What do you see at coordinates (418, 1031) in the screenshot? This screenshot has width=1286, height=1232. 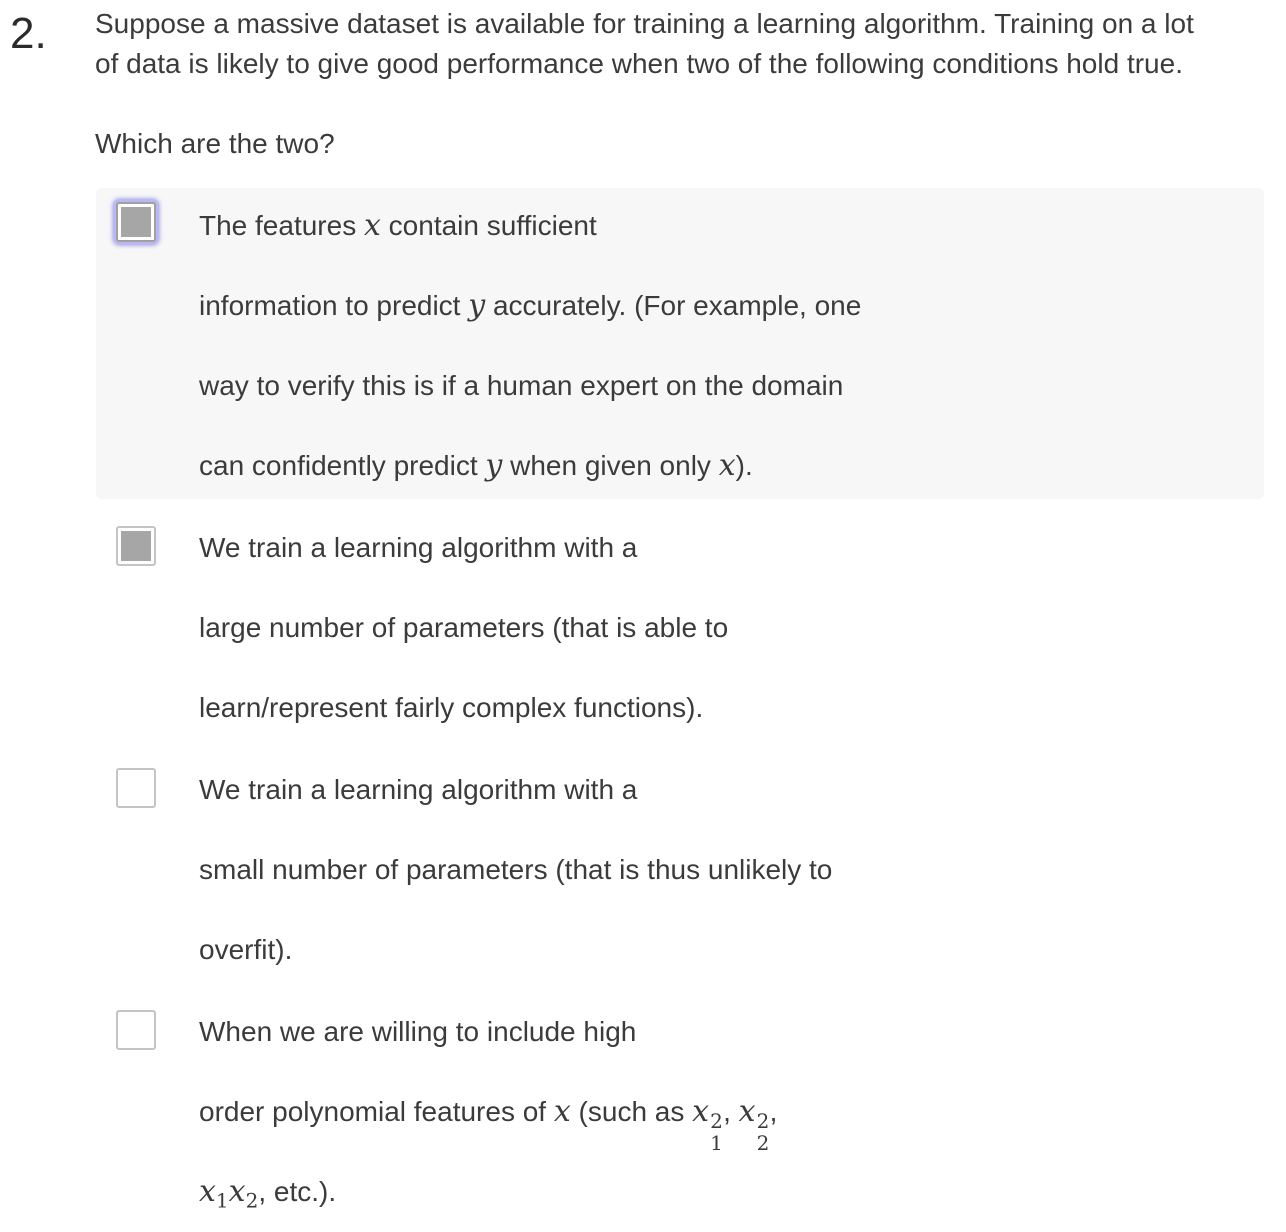 I see `text-line: When we are willing to include high` at bounding box center [418, 1031].